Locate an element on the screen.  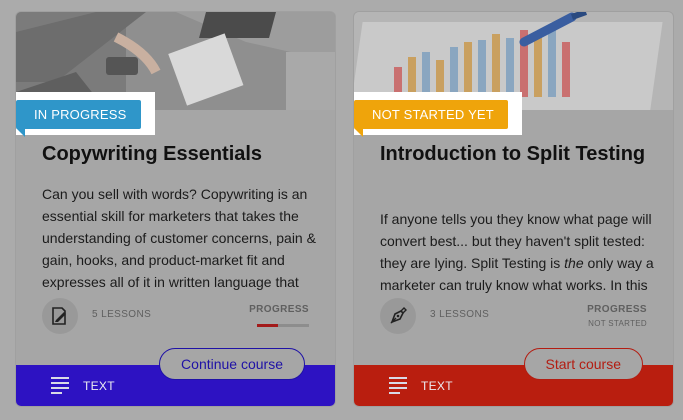
start-course-button: Start course is located at coordinates (583, 364).